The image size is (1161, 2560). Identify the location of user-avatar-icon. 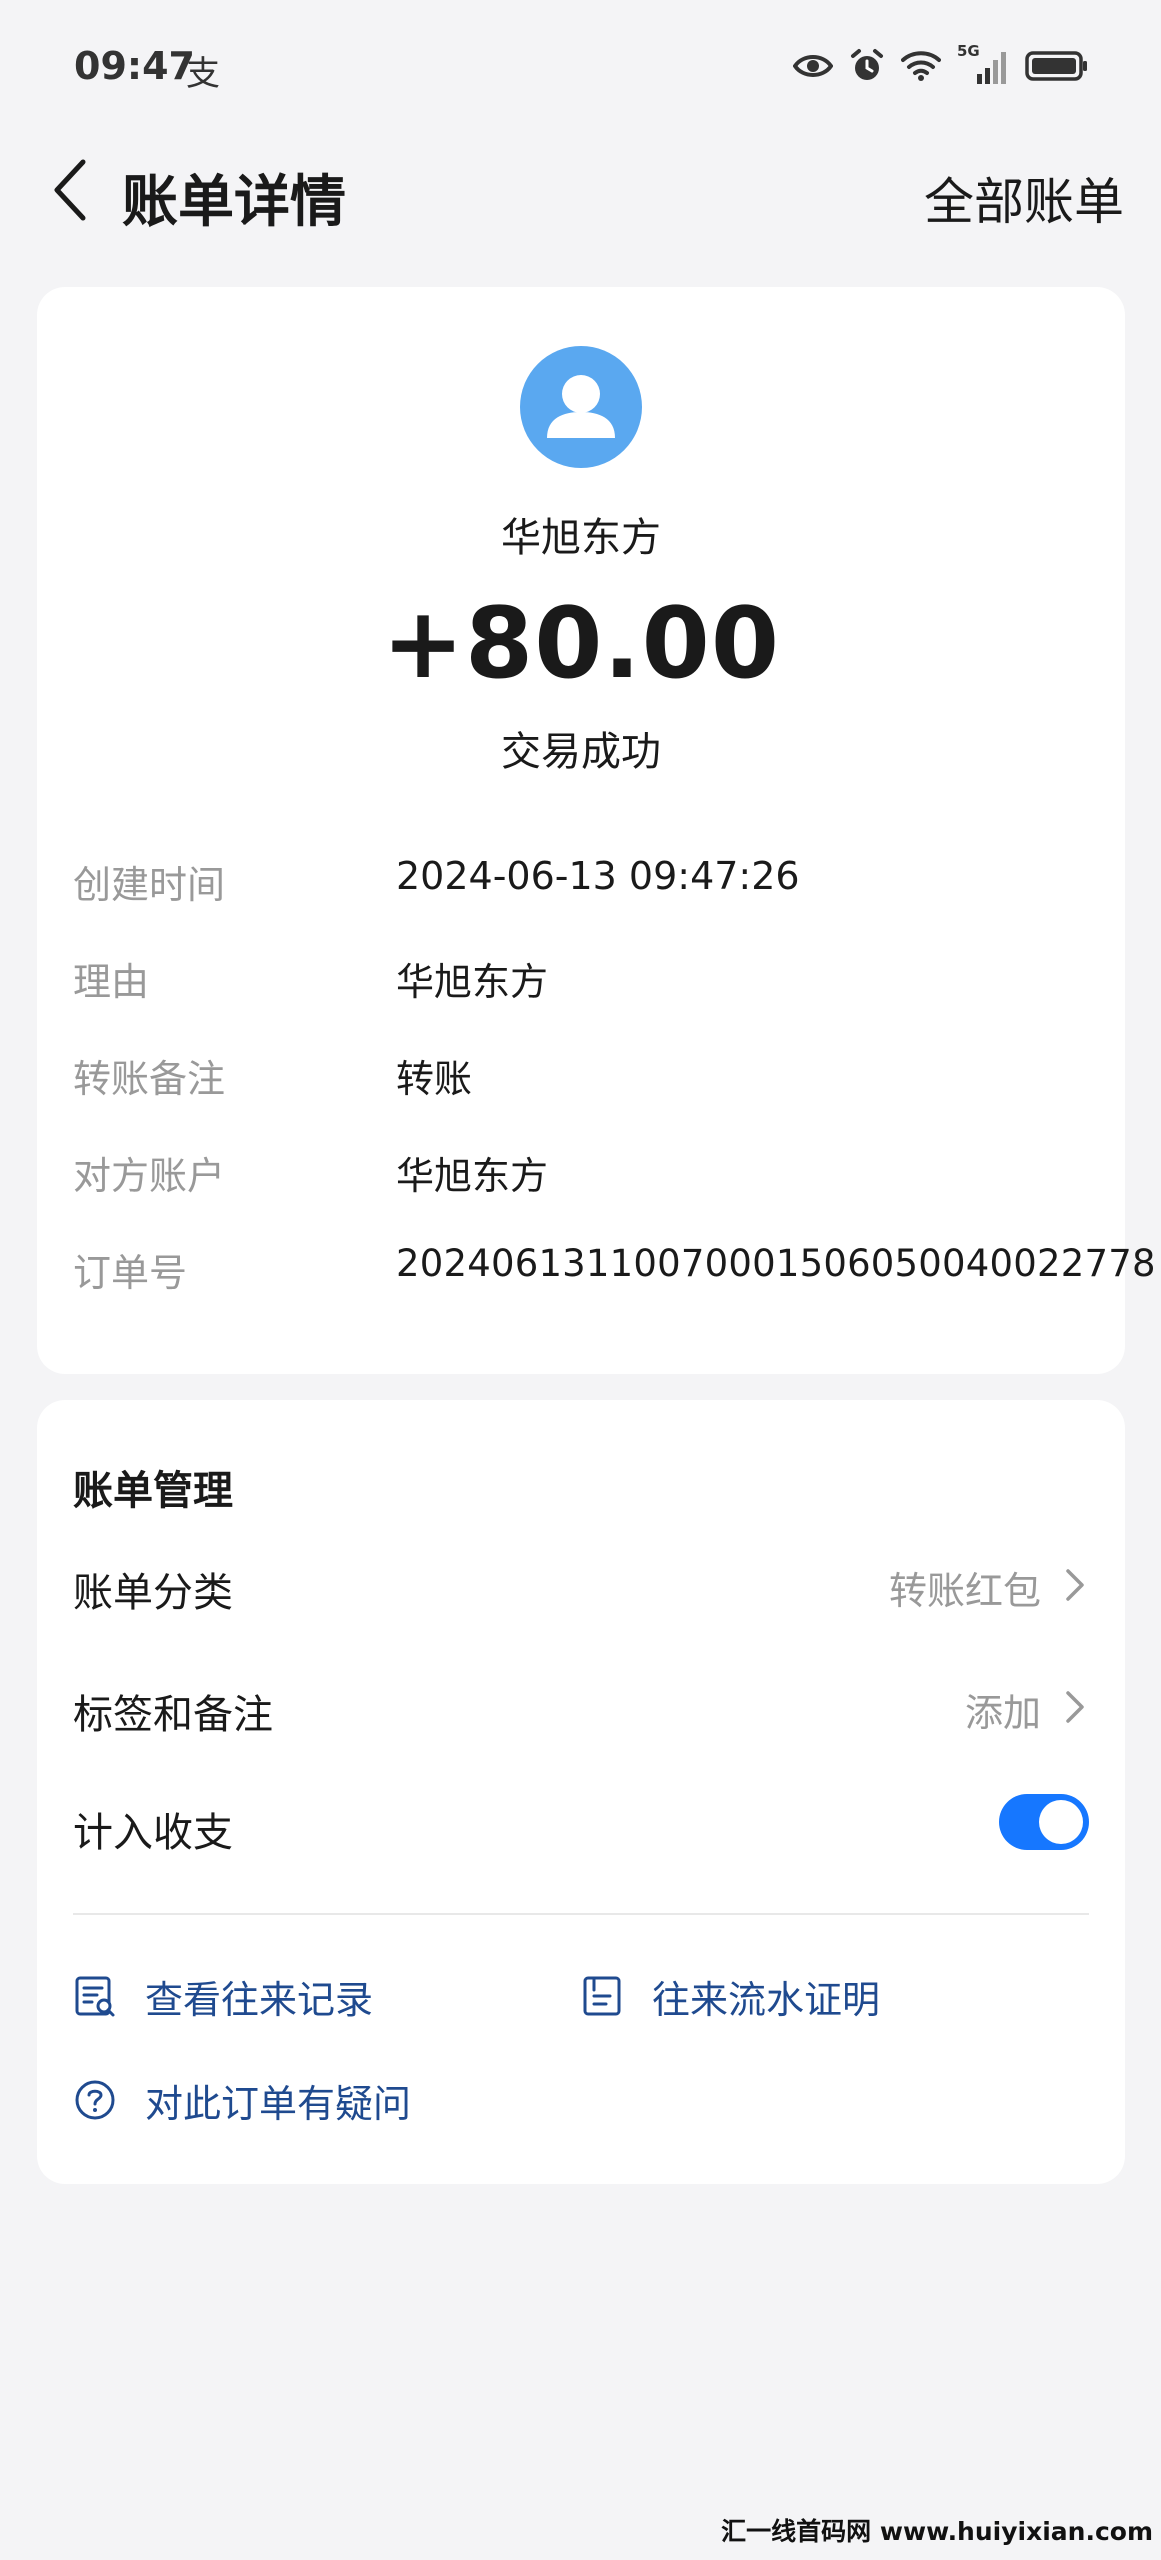
(581, 406).